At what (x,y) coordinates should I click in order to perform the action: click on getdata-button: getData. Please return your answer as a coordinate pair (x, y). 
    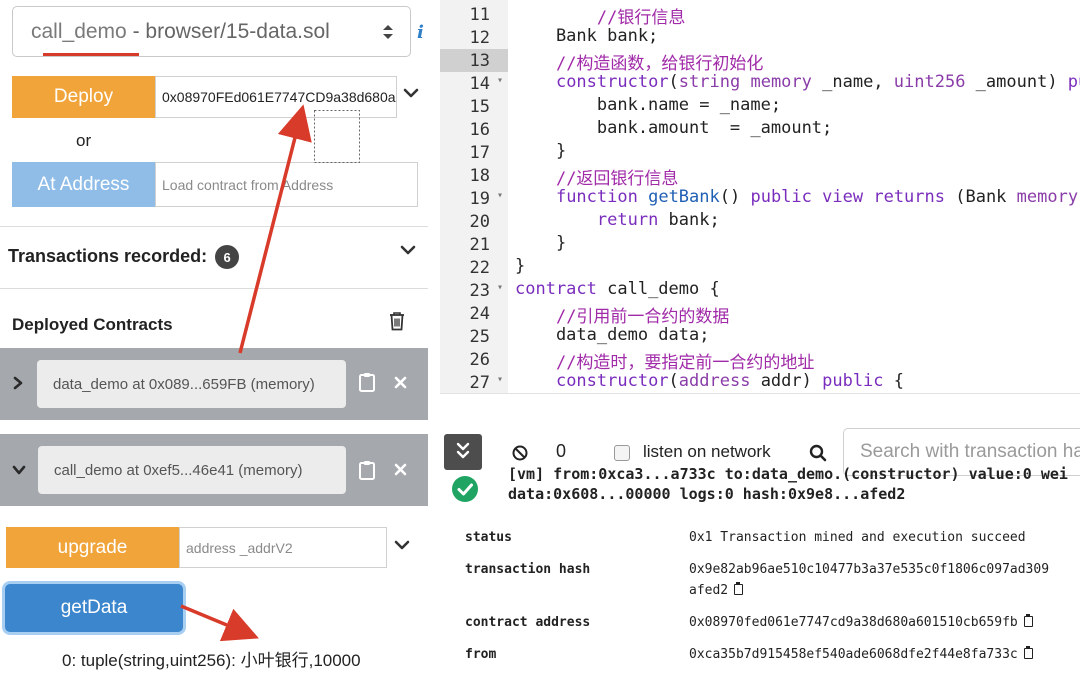
    Looking at the image, I should click on (94, 608).